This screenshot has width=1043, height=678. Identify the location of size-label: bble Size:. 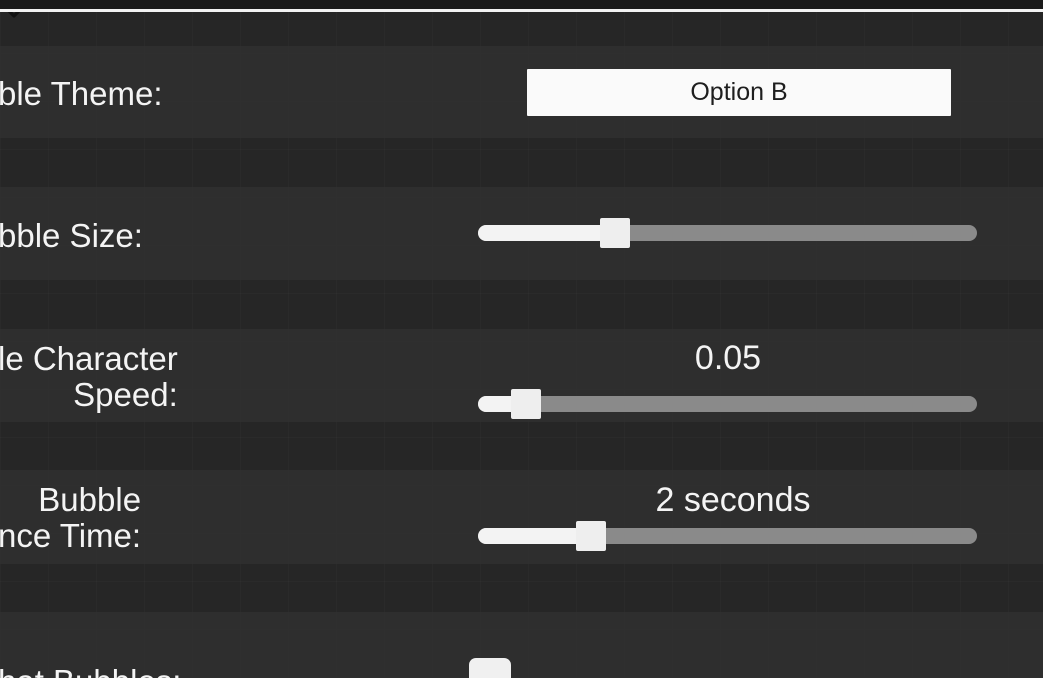
(71, 235).